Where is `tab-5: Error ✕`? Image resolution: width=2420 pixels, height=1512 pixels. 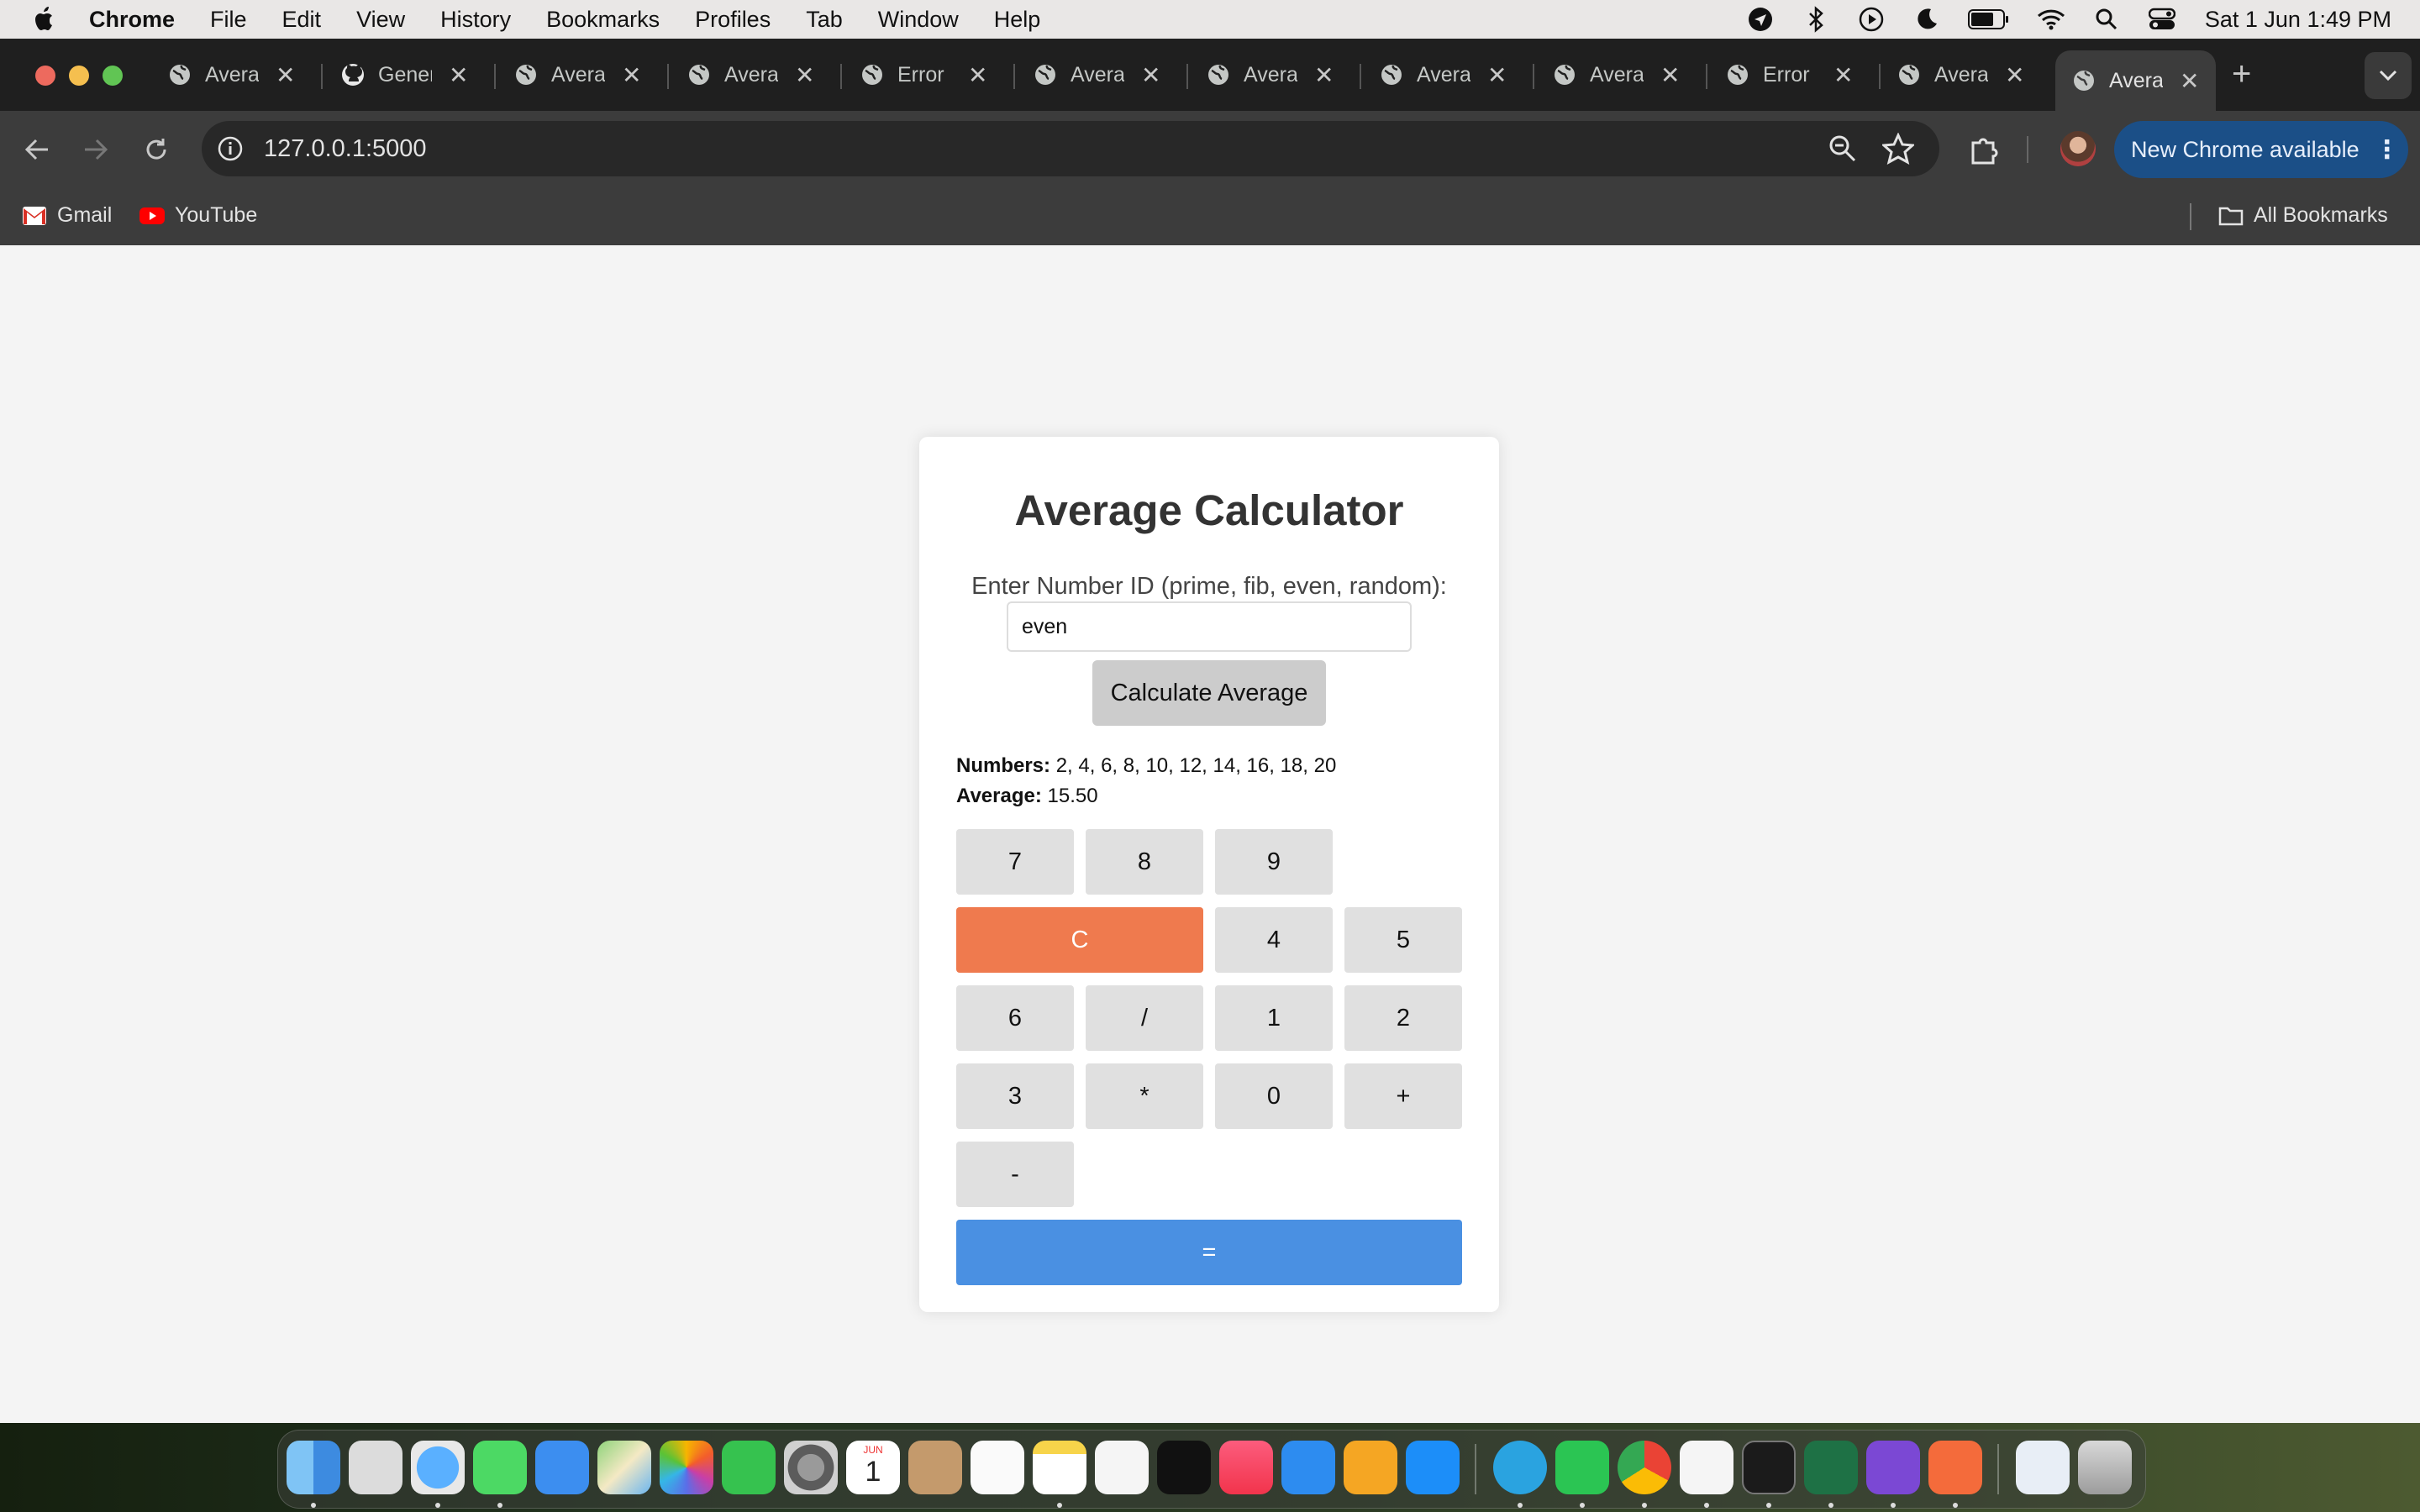 tab-5: Error ✕ is located at coordinates (924, 75).